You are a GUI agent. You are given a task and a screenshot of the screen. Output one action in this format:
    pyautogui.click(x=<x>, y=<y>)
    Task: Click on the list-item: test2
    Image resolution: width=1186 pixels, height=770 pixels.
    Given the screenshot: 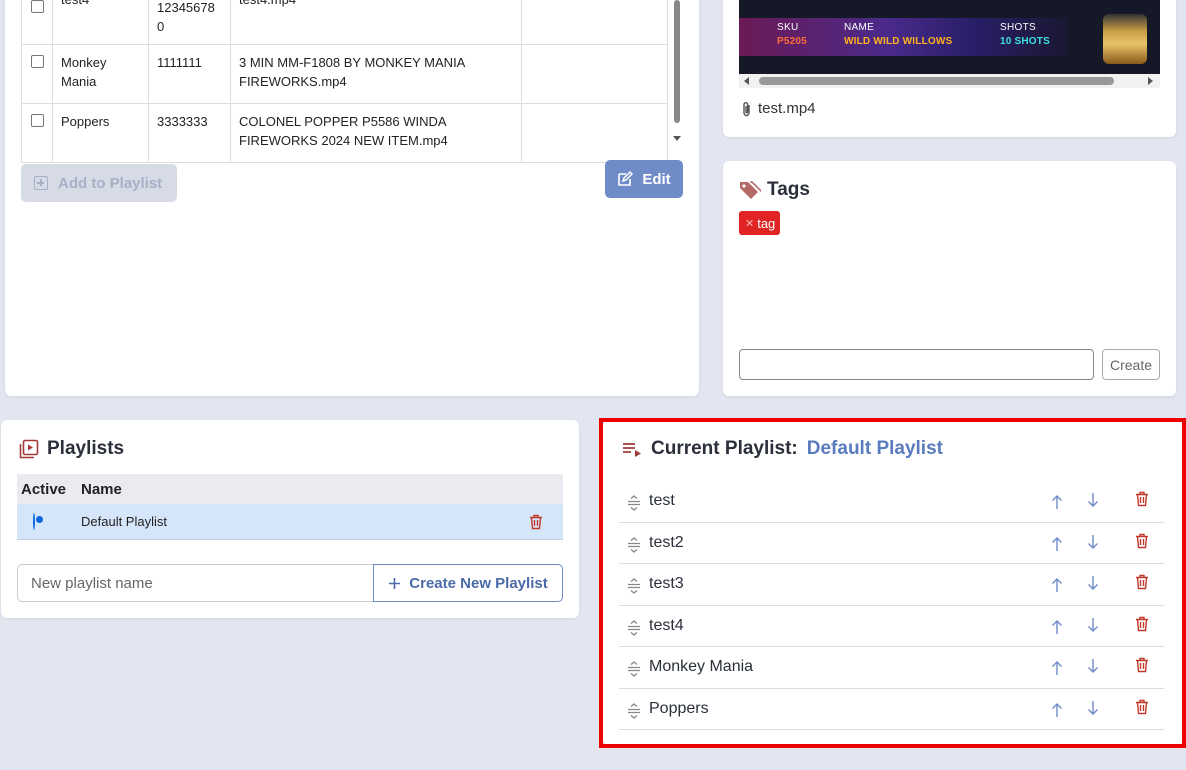 What is the action you would take?
    pyautogui.click(x=891, y=543)
    